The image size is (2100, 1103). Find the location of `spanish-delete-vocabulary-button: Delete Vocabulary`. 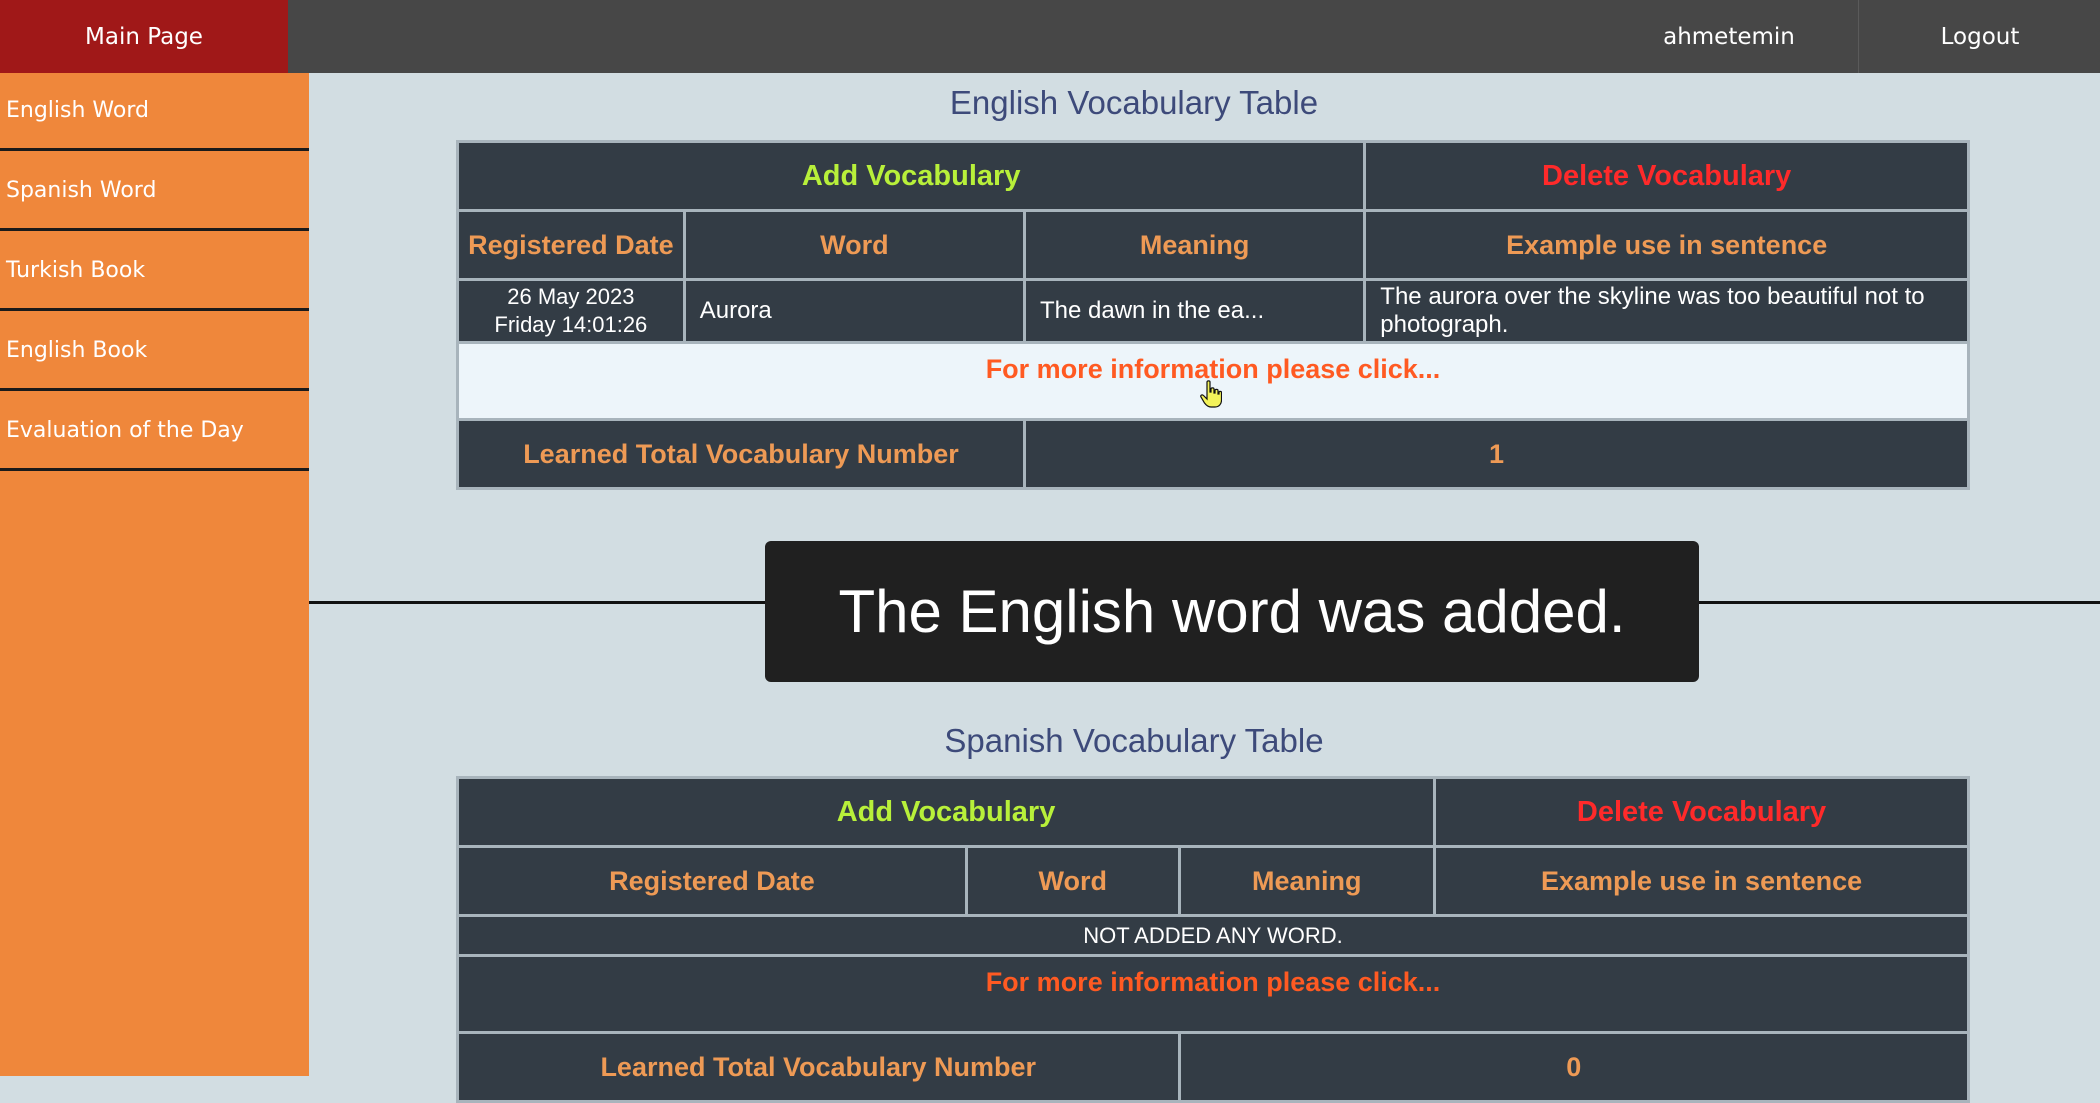

spanish-delete-vocabulary-button: Delete Vocabulary is located at coordinates (1701, 812).